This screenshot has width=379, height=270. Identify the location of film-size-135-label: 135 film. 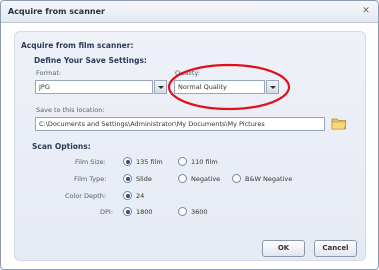
(149, 162).